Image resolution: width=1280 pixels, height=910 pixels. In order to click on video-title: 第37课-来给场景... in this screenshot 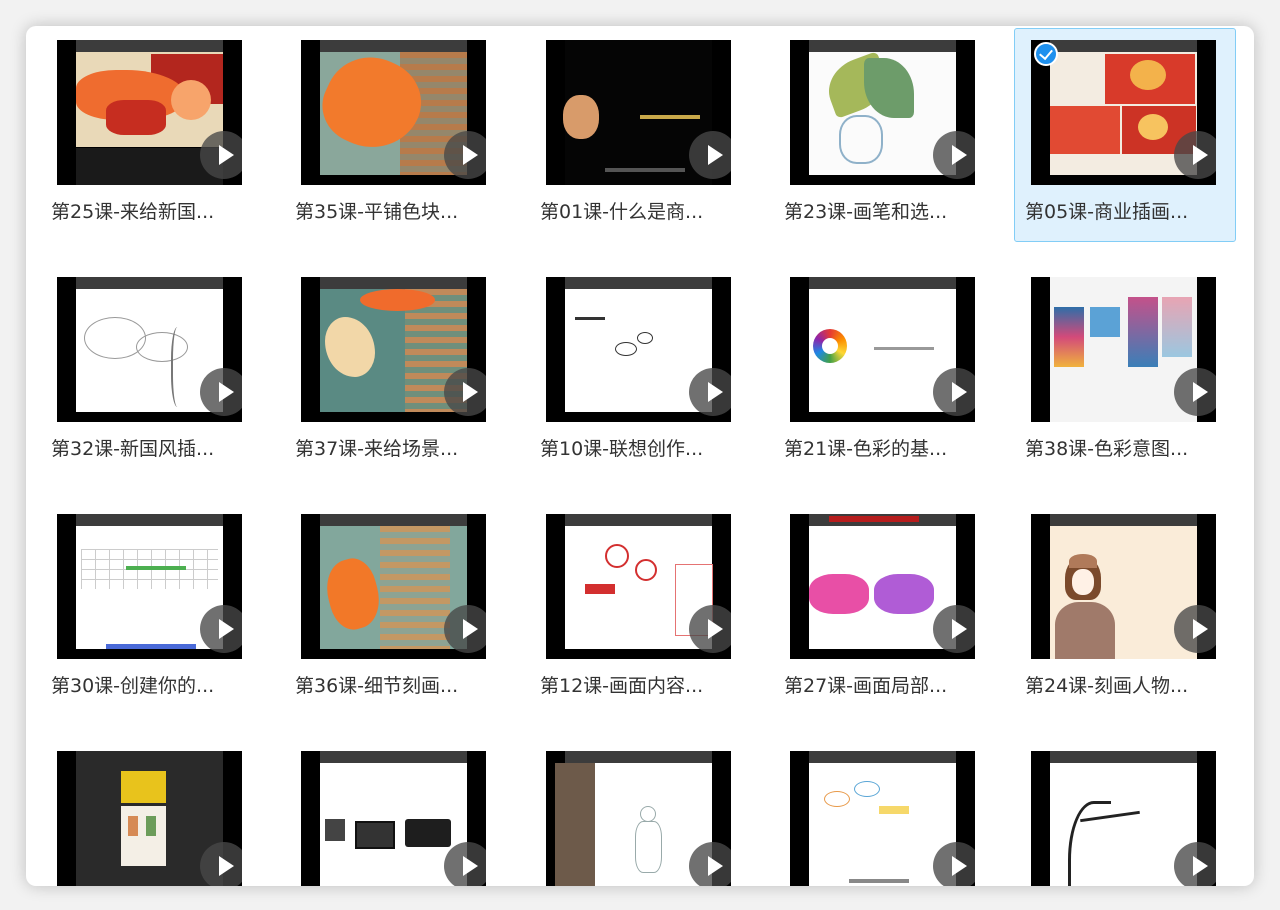, I will do `click(377, 449)`.